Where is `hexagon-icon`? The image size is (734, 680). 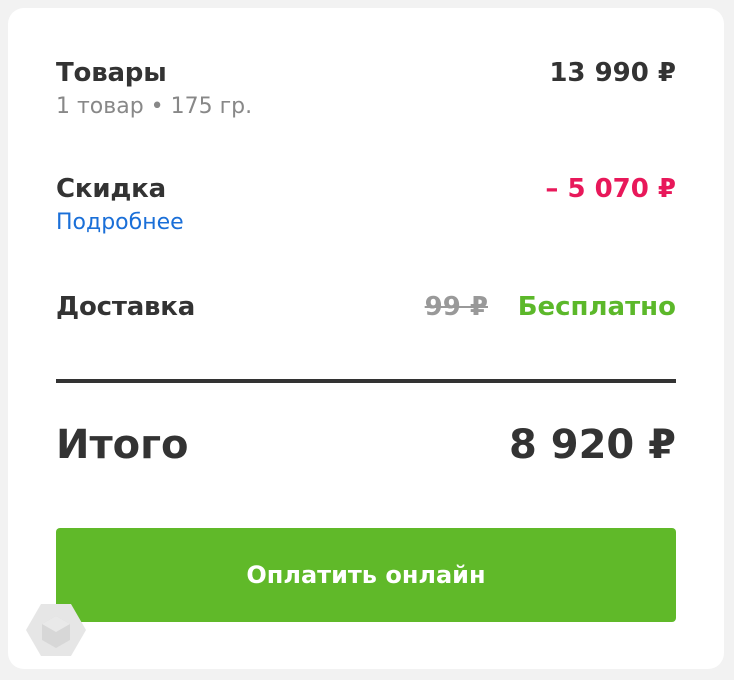
hexagon-icon is located at coordinates (56, 630).